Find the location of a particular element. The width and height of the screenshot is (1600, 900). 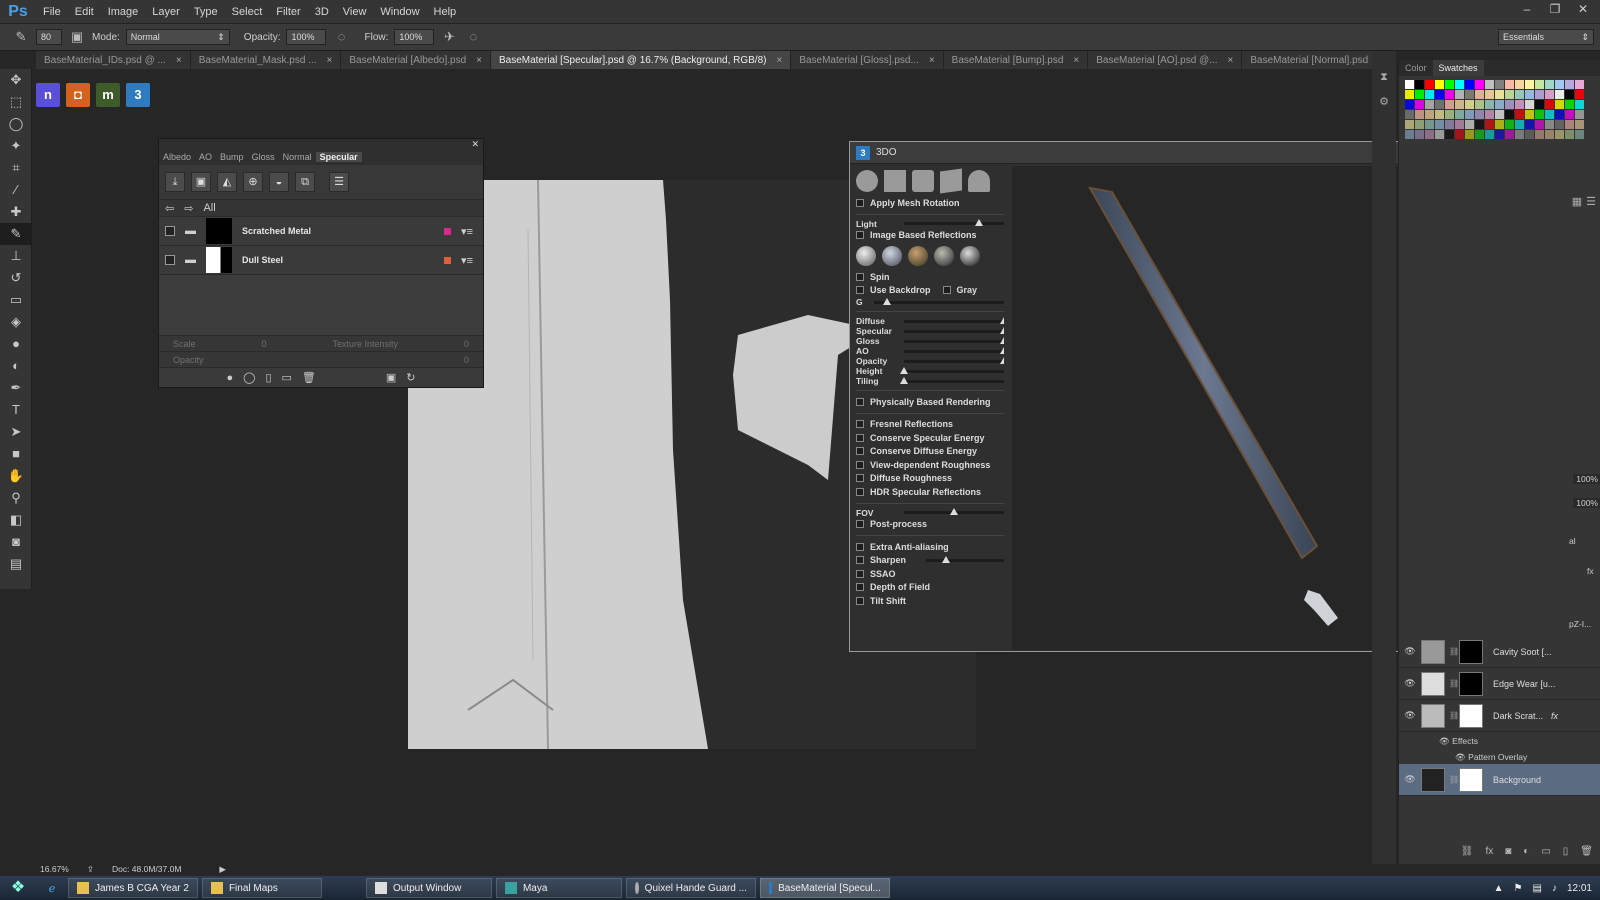

texture-intensity-value: 0 is located at coordinates (466, 344).